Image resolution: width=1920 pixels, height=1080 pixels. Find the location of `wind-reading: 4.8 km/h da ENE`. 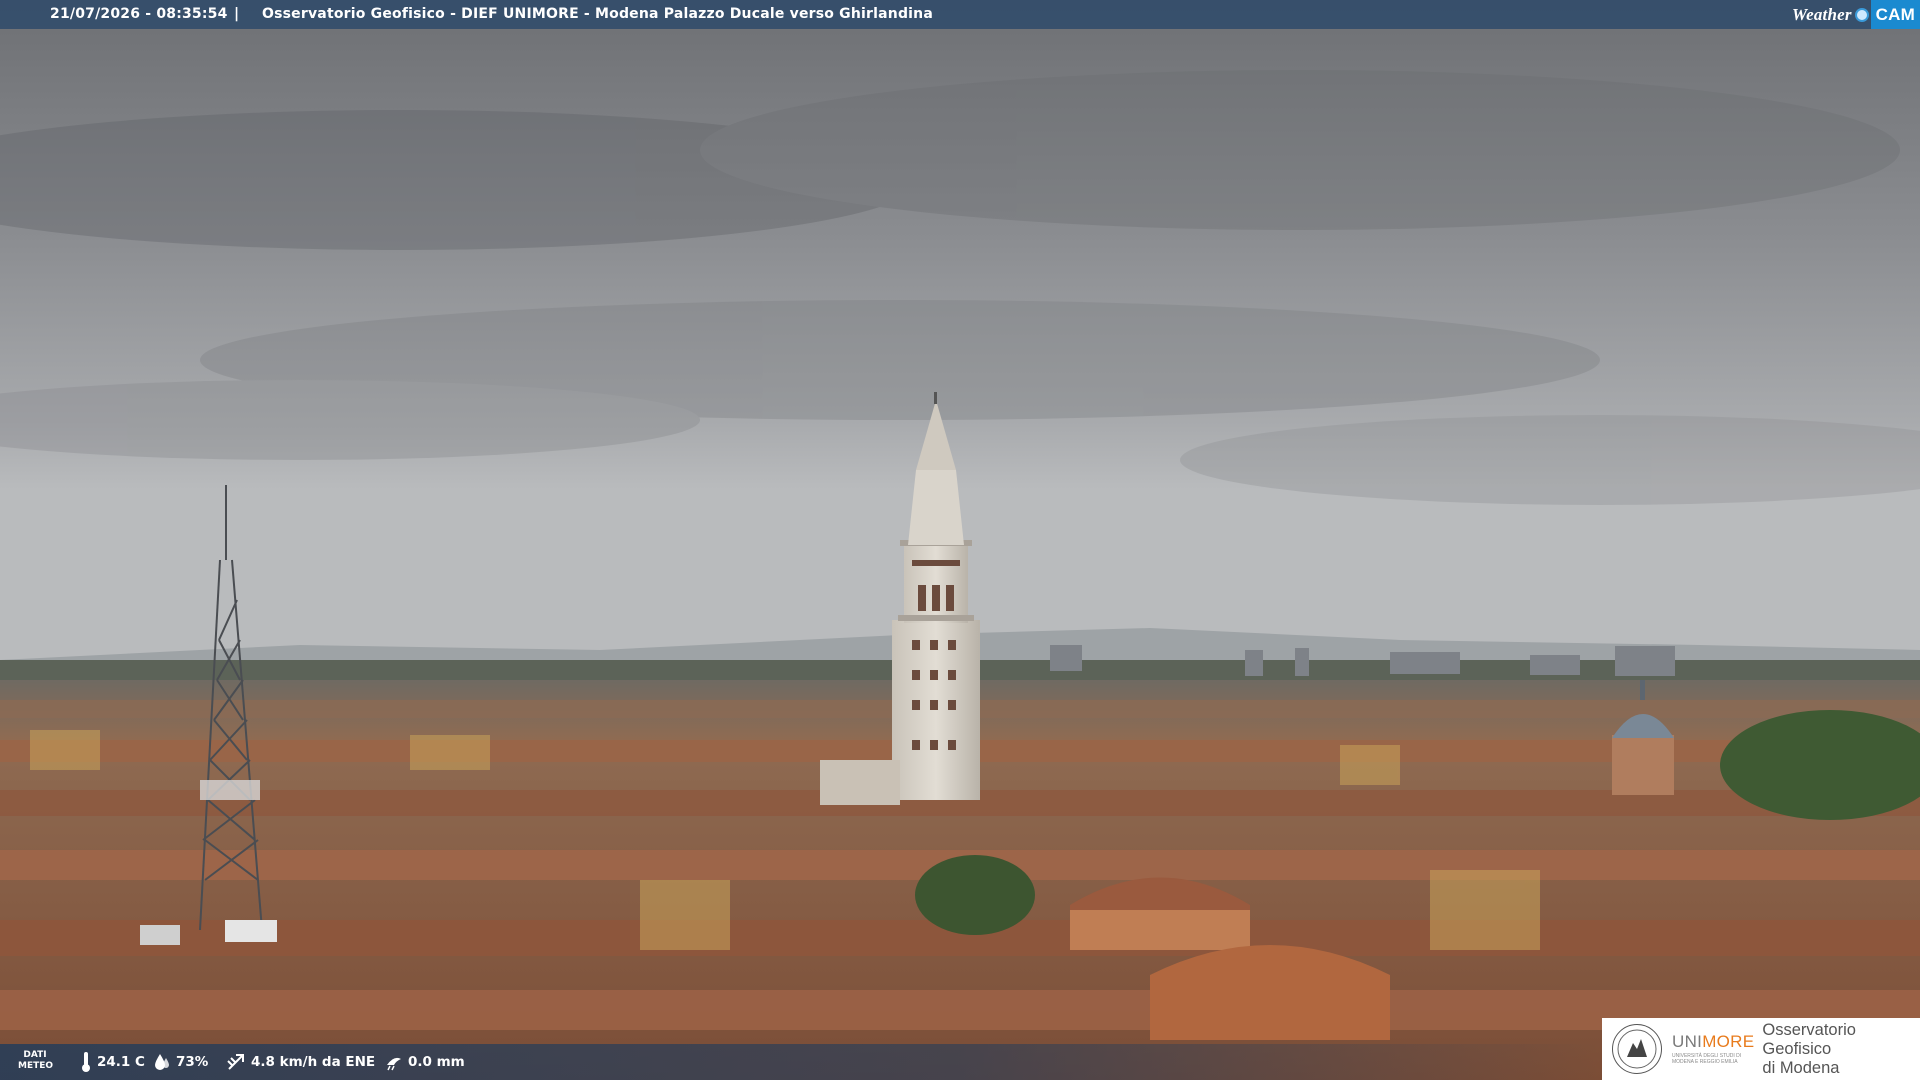

wind-reading: 4.8 km/h da ENE is located at coordinates (300, 1062).